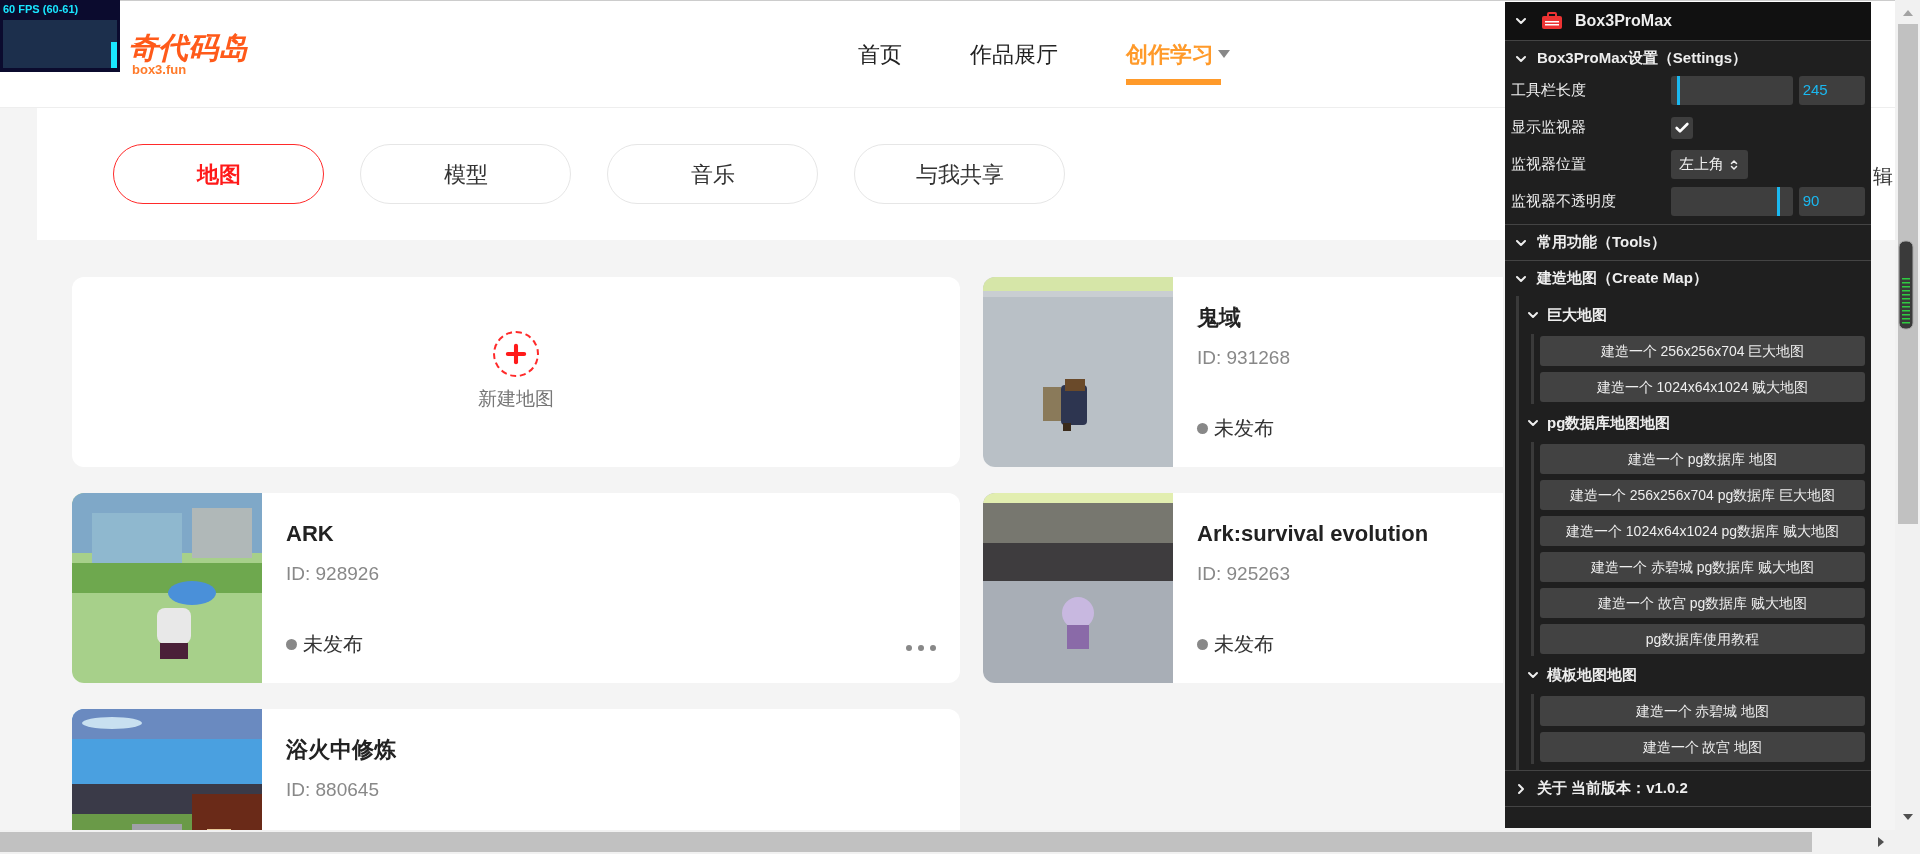  Describe the element at coordinates (1313, 534) in the screenshot. I see `map-title: Ark:survival evolution` at that location.